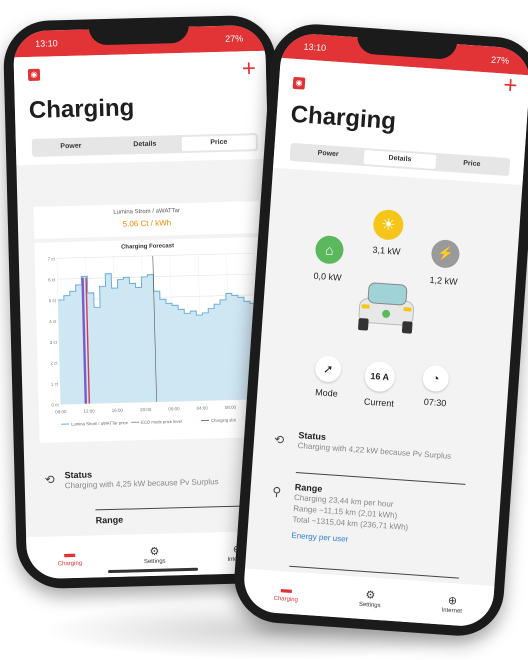  What do you see at coordinates (327, 276) in the screenshot?
I see `home-power-value: 0,0 kW` at bounding box center [327, 276].